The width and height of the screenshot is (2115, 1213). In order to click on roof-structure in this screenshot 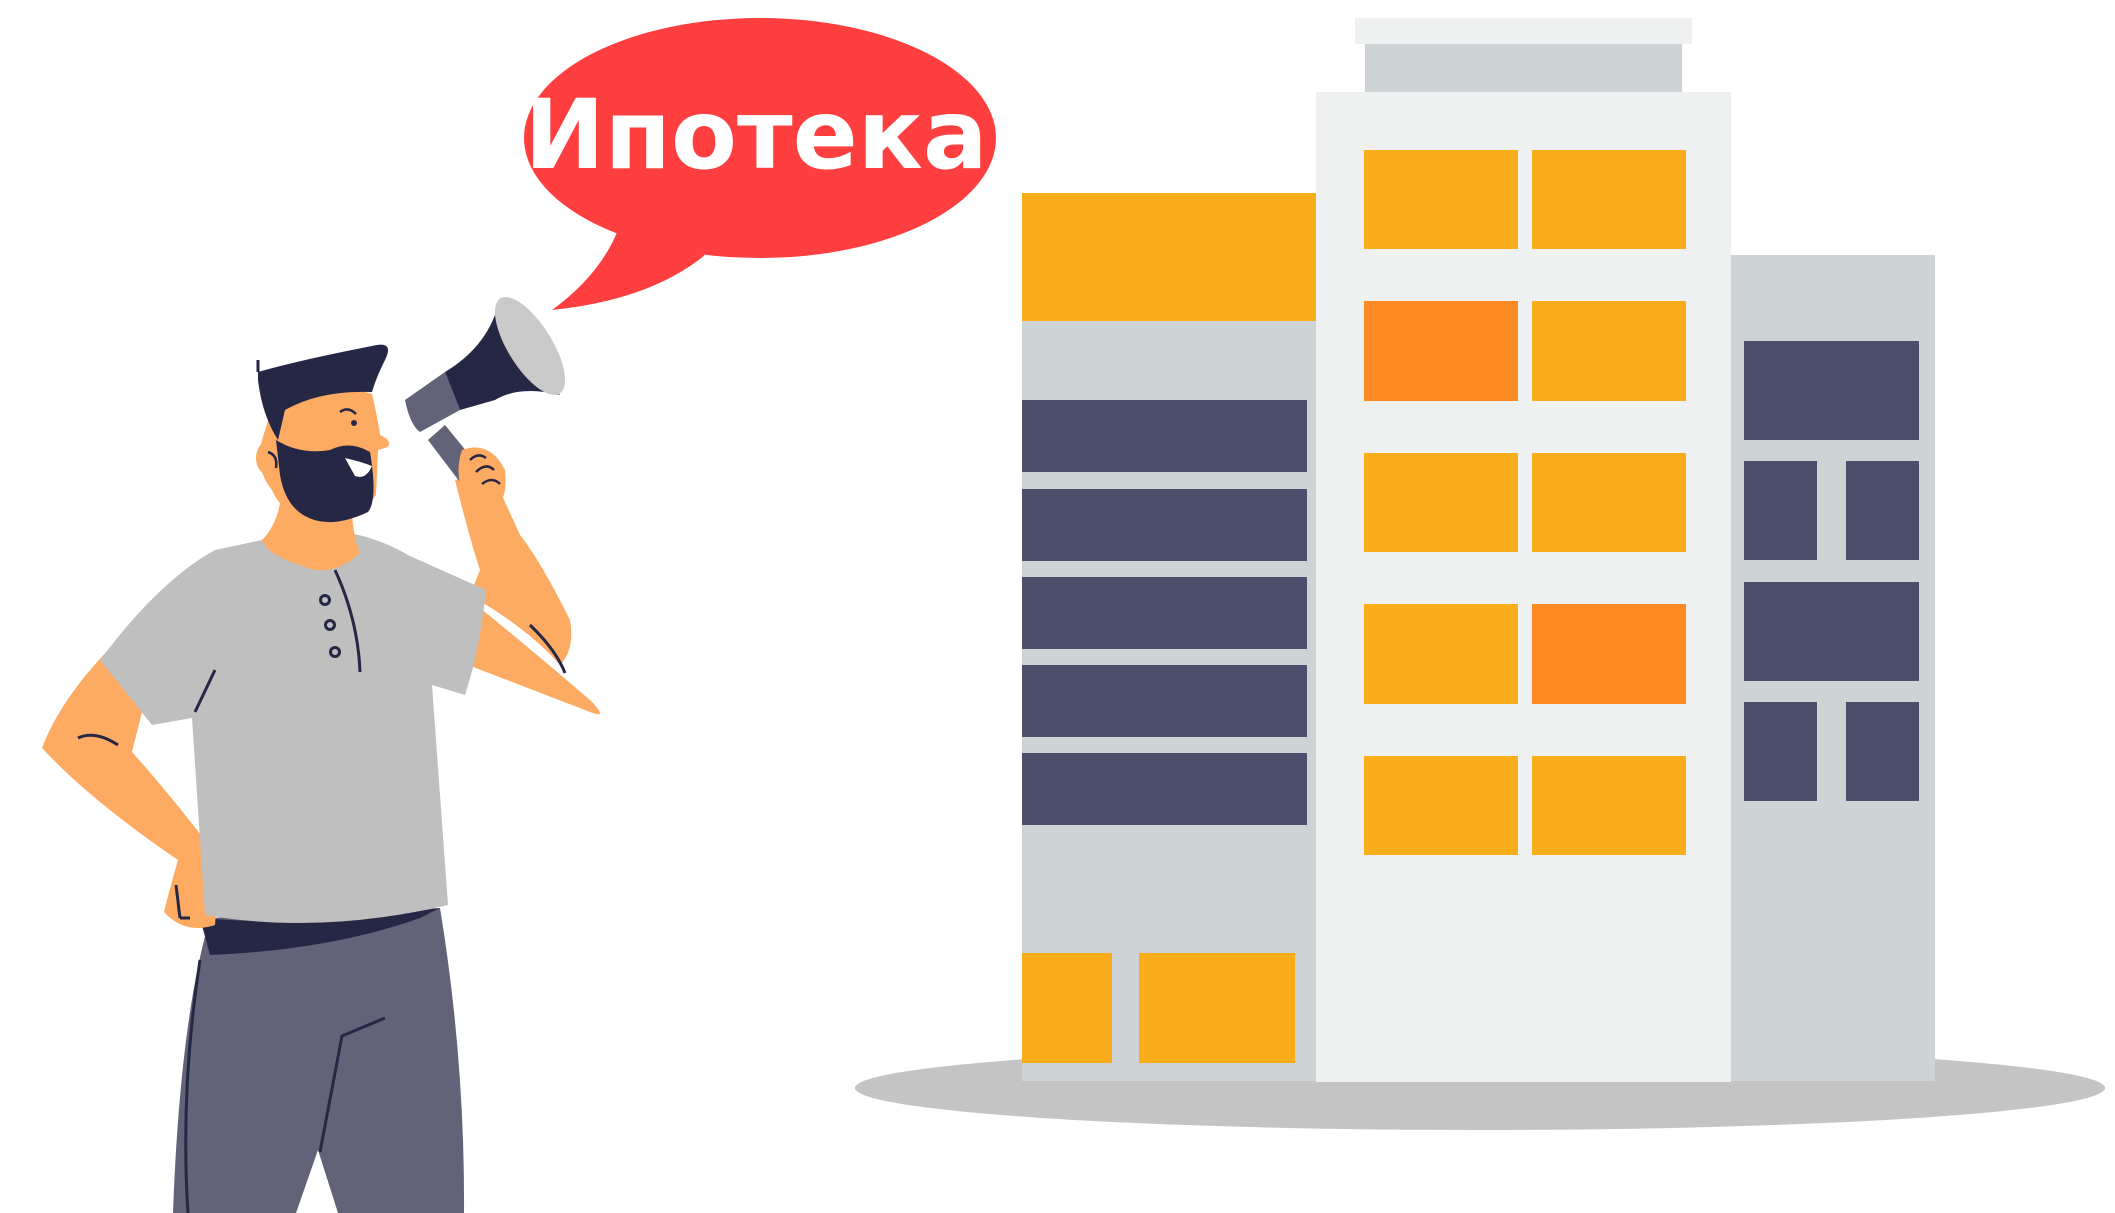, I will do `click(1523, 69)`.